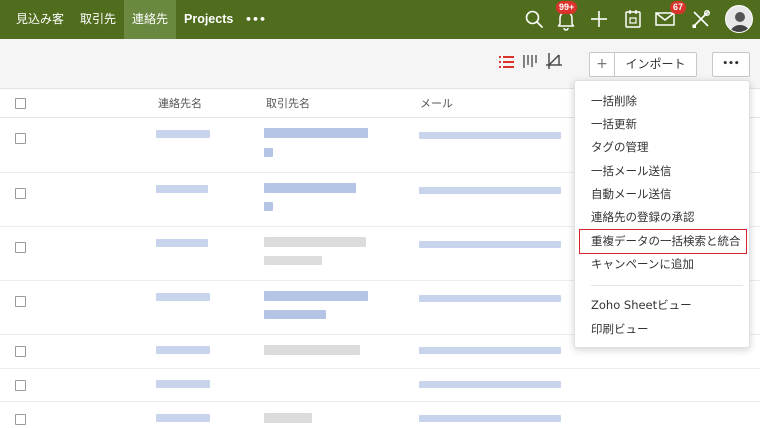  Describe the element at coordinates (40, 19) in the screenshot. I see `tab-leads: 見込み客` at that location.